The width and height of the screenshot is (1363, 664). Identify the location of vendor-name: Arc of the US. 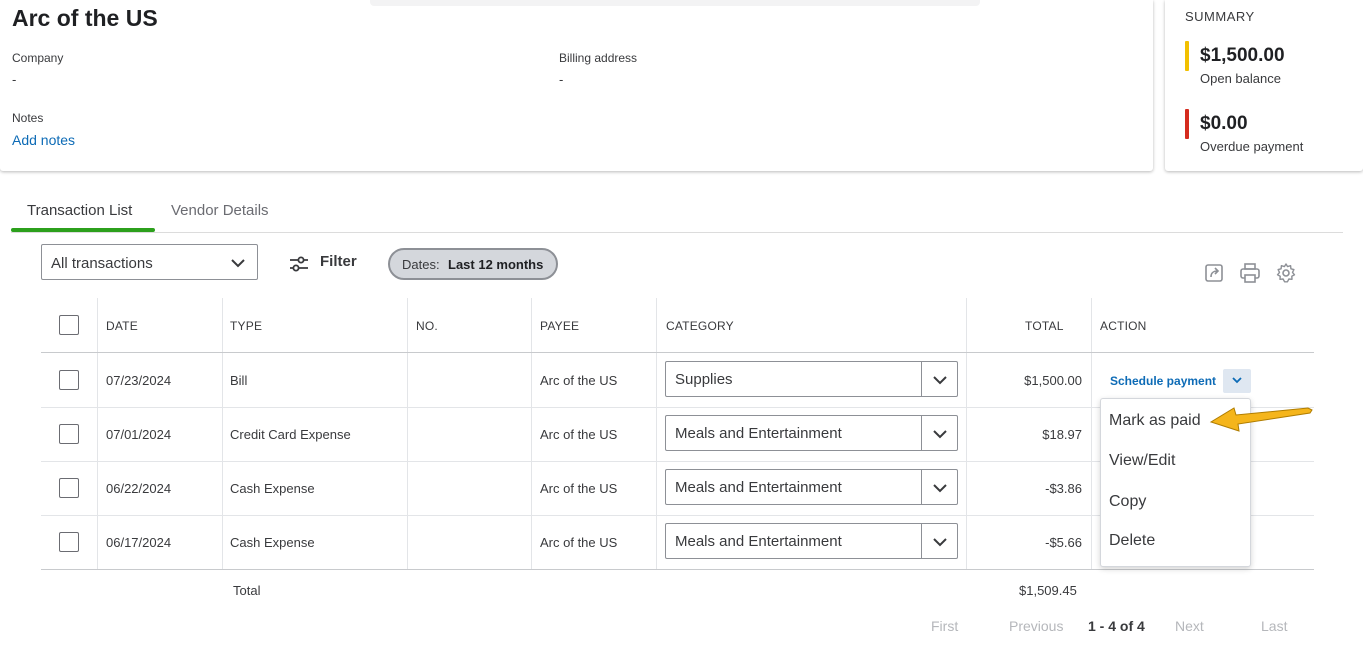
(85, 18).